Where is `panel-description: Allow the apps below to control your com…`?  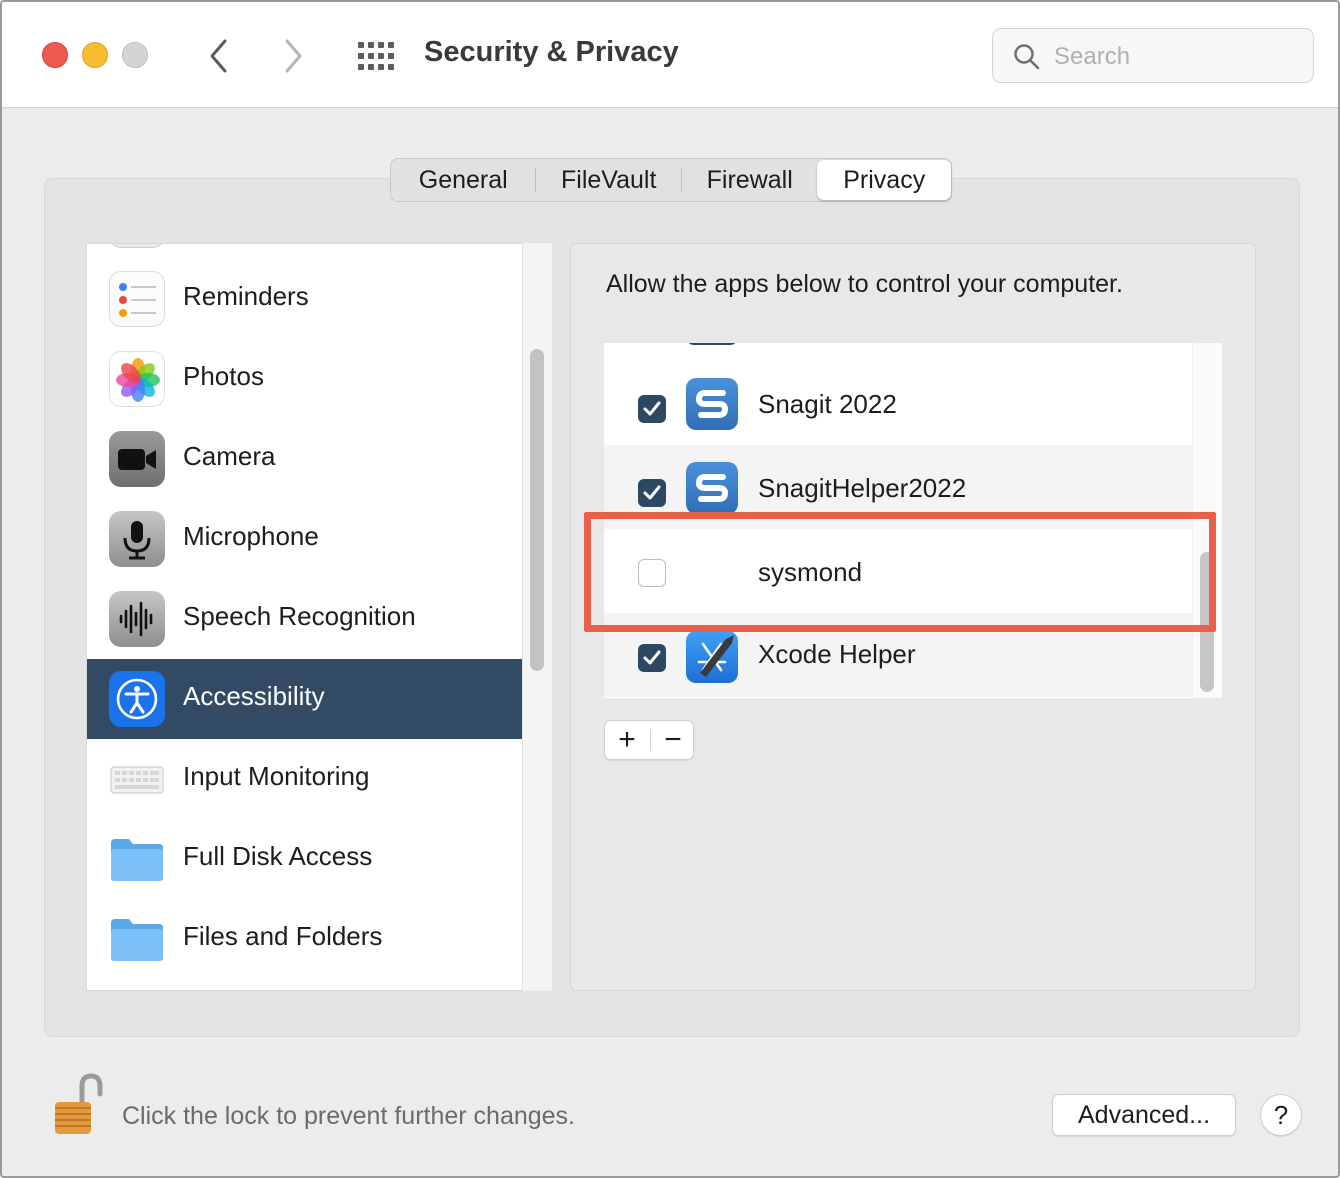
panel-description: Allow the apps below to control your com… is located at coordinates (864, 284).